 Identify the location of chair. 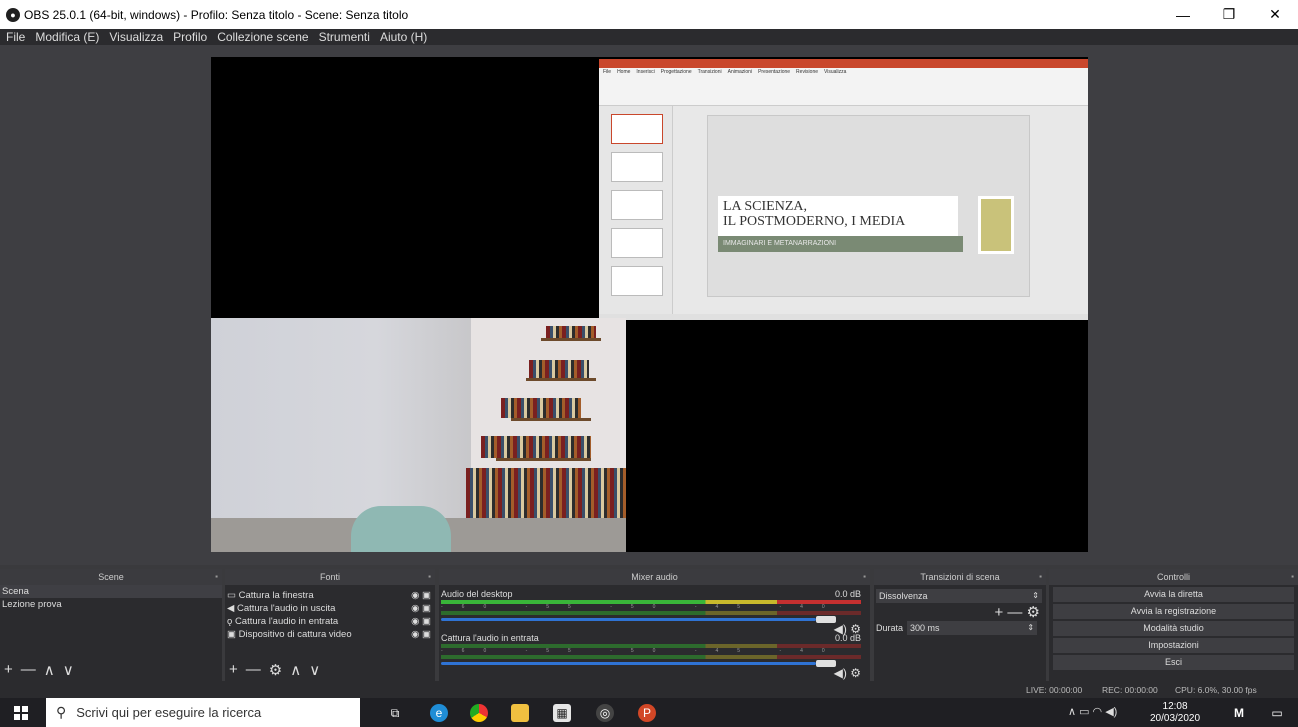
(401, 529).